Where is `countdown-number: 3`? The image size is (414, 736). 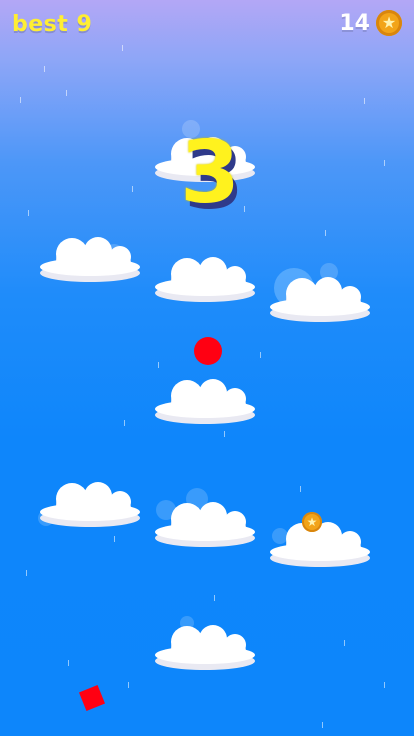
countdown-number: 3 is located at coordinates (210, 173).